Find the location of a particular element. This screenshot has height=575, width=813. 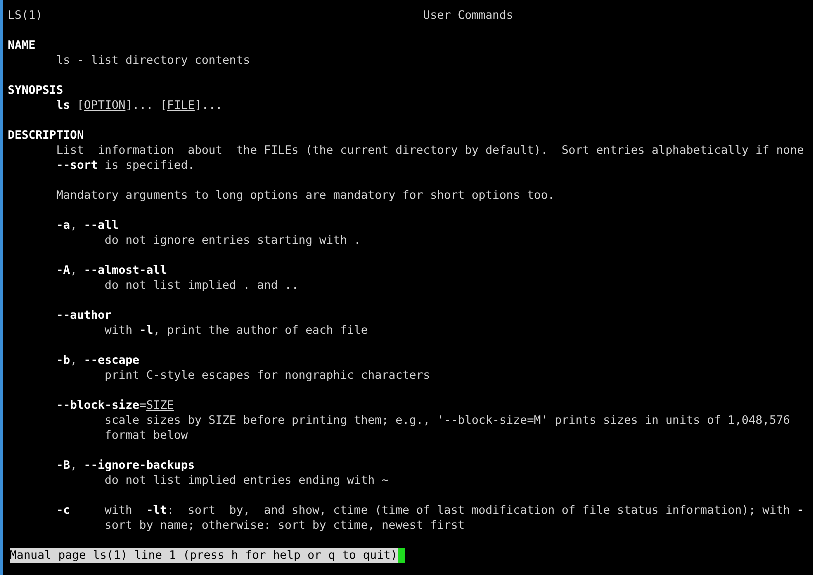

section-heading: SYNOPSIS is located at coordinates (36, 90).